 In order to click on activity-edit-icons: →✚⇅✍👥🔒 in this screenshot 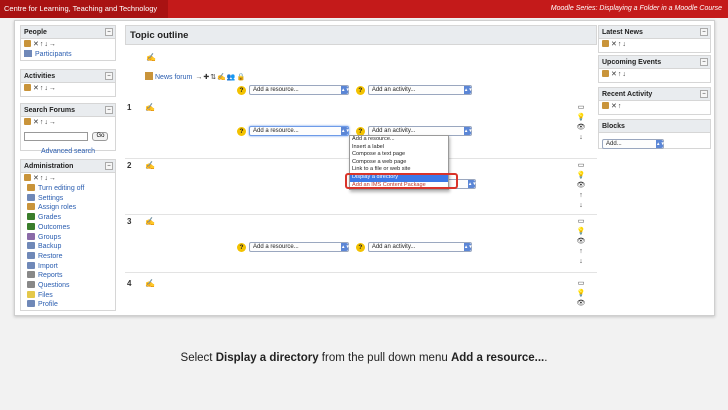, I will do `click(220, 77)`.